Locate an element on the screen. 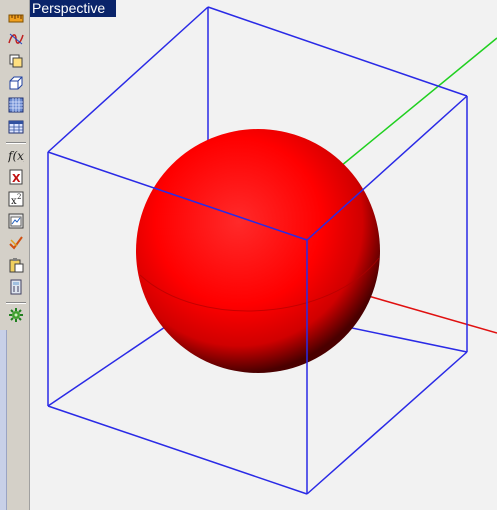  curve-icon is located at coordinates (16, 39).